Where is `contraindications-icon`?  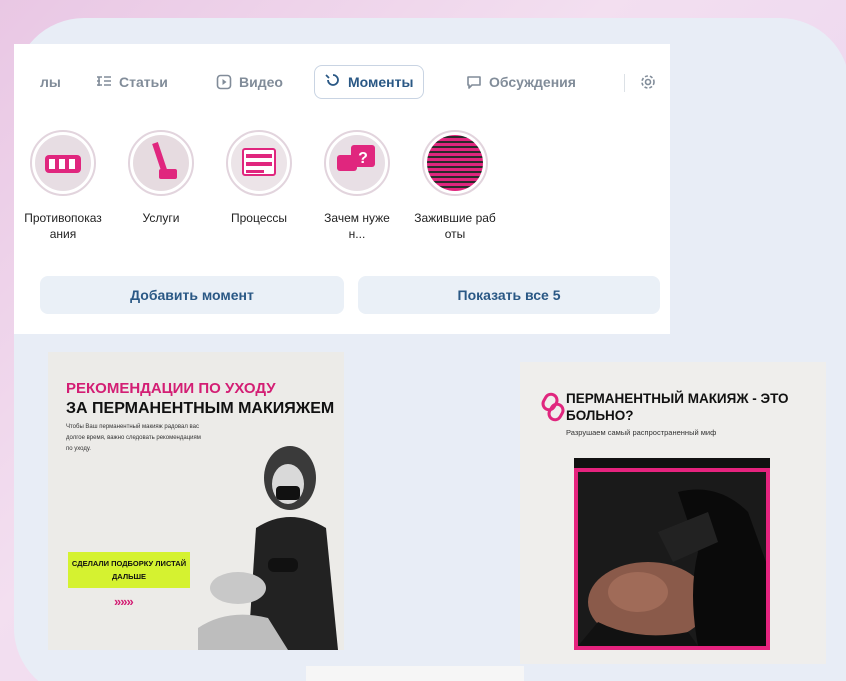
contraindications-icon is located at coordinates (63, 163).